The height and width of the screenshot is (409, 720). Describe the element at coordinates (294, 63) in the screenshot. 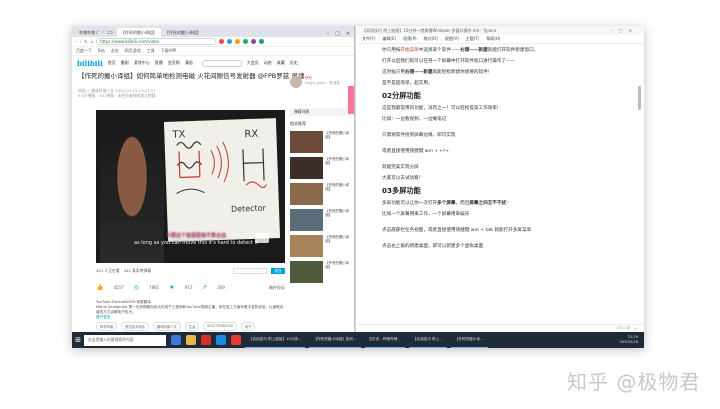

I see `nav-item: 历史` at that location.